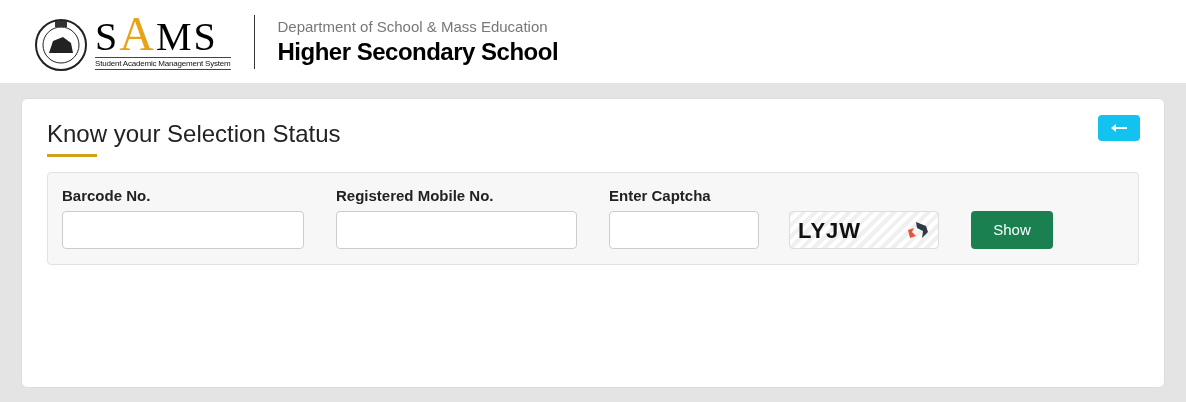 The width and height of the screenshot is (1186, 402). What do you see at coordinates (163, 63) in the screenshot?
I see `logo-subtitle: Student Academic Management System` at bounding box center [163, 63].